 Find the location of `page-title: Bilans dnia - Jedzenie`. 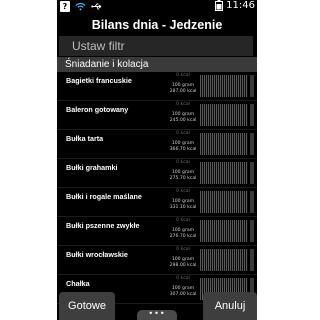

page-title: Bilans dnia - Jedzenie is located at coordinates (157, 25).